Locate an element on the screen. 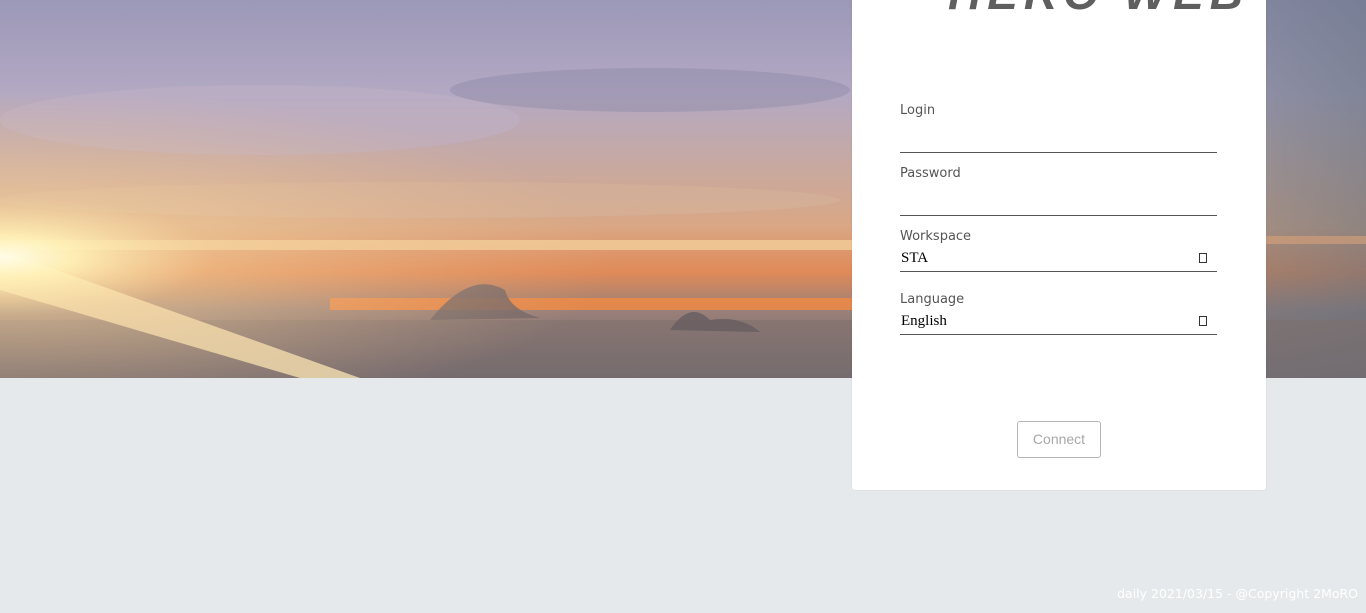  language-field: Language English is located at coordinates (1058, 313).